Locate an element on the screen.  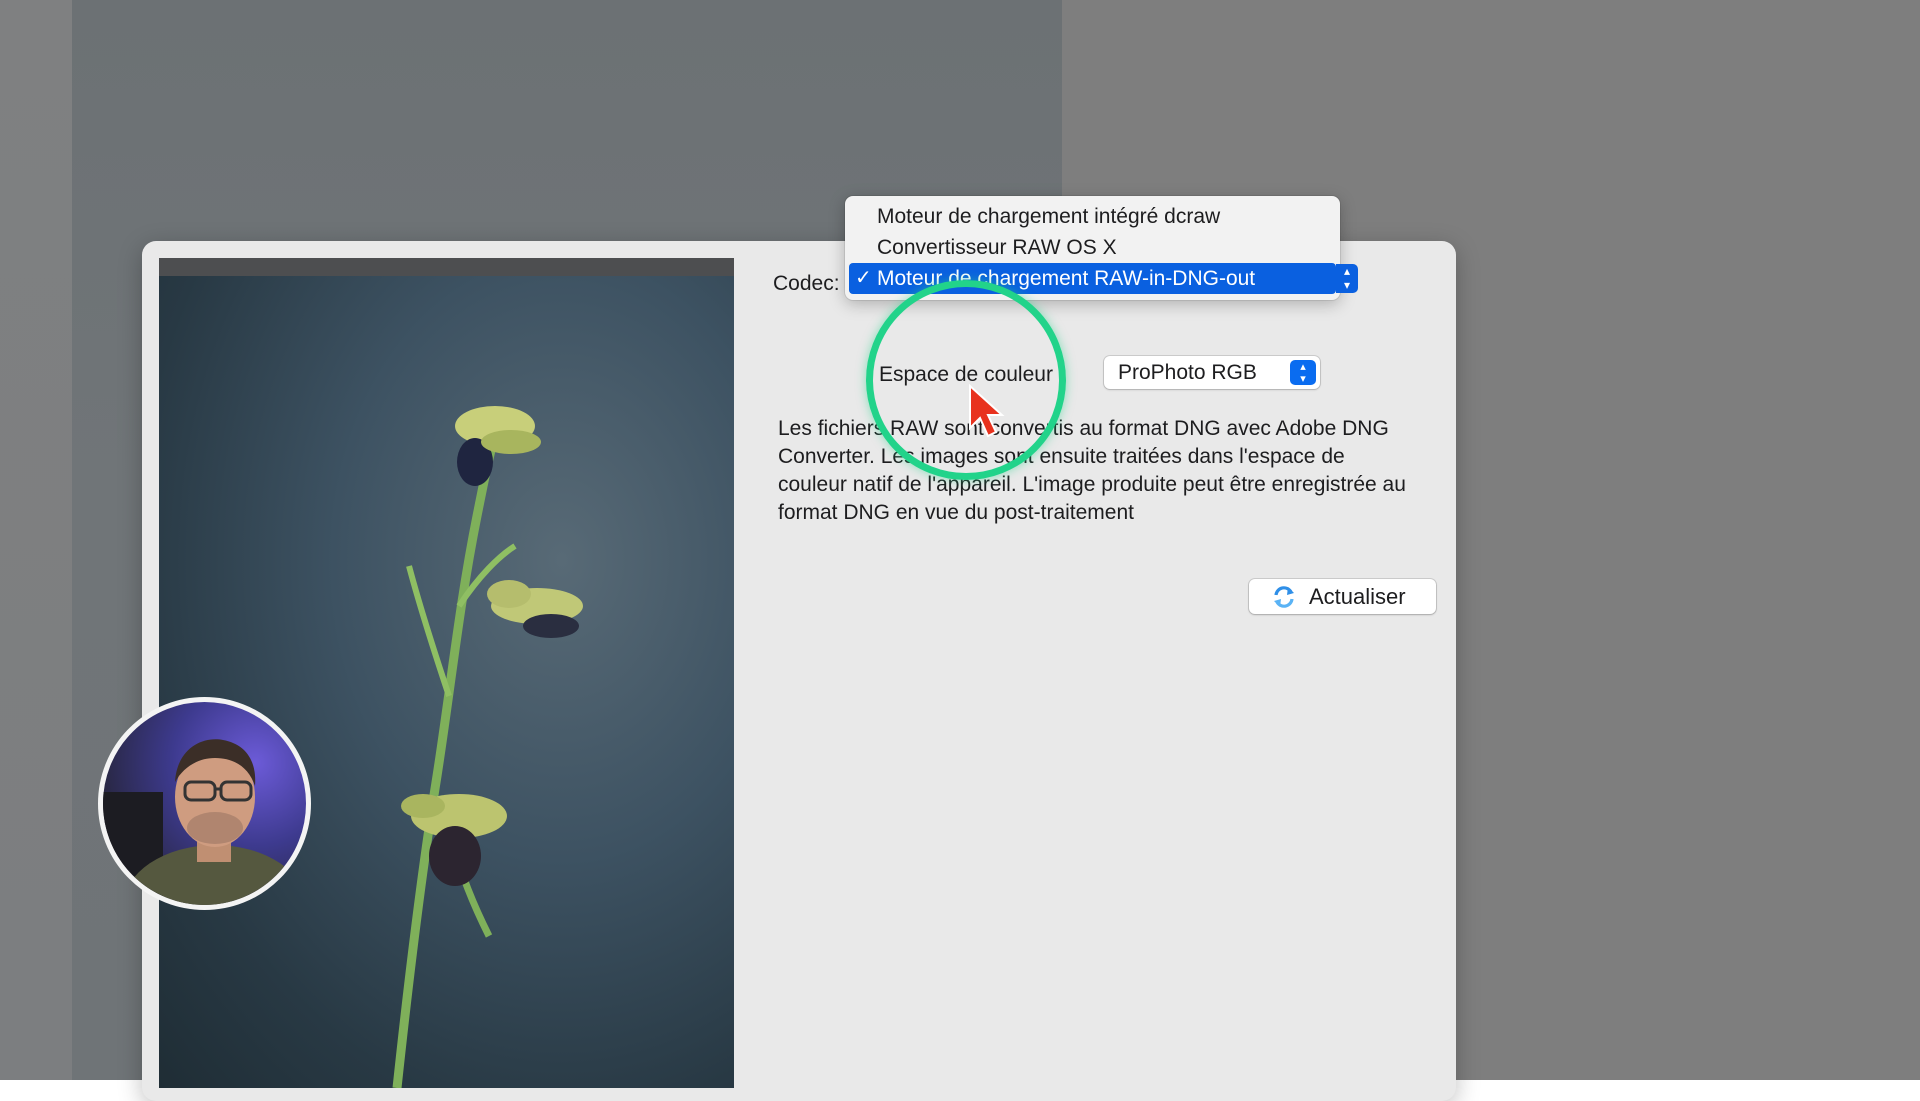
refresh-icon is located at coordinates (1284, 597).